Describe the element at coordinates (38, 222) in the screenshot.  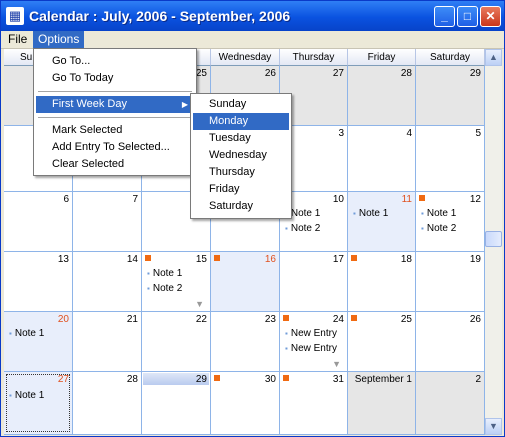
I see `day-cell: 6` at that location.